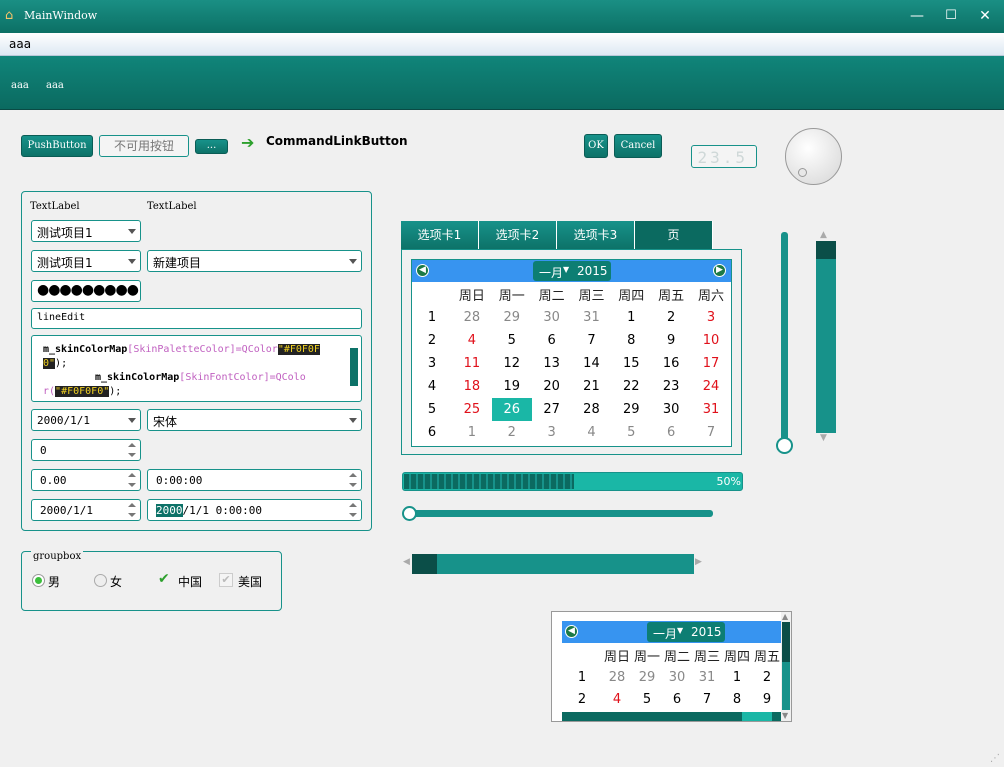  What do you see at coordinates (518, 235) in the screenshot?
I see `tab-2: 选项卡2` at bounding box center [518, 235].